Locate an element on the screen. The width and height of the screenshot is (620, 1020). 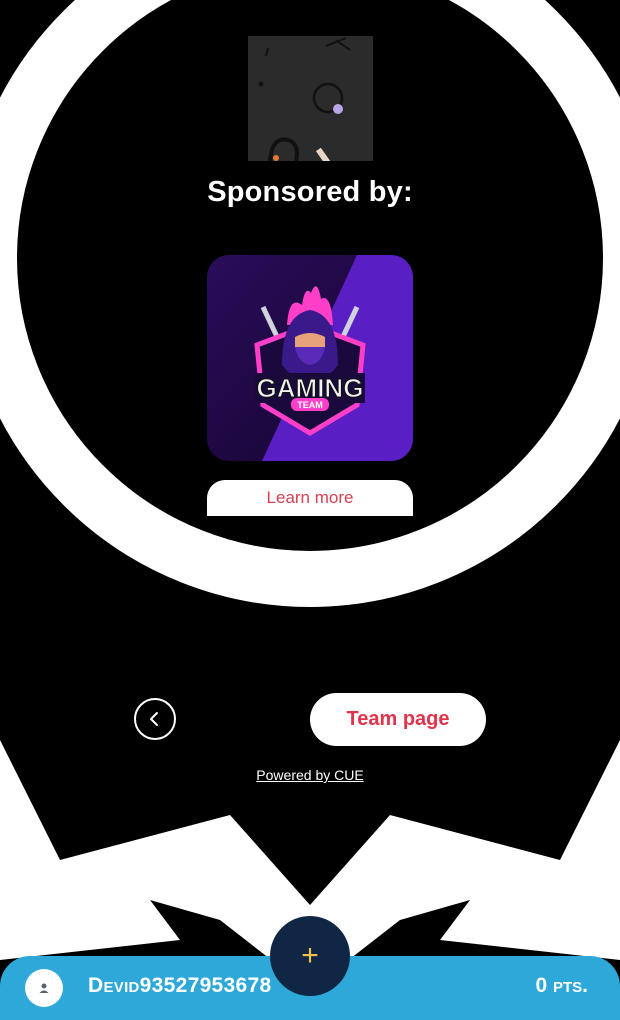
back-button is located at coordinates (155, 719).